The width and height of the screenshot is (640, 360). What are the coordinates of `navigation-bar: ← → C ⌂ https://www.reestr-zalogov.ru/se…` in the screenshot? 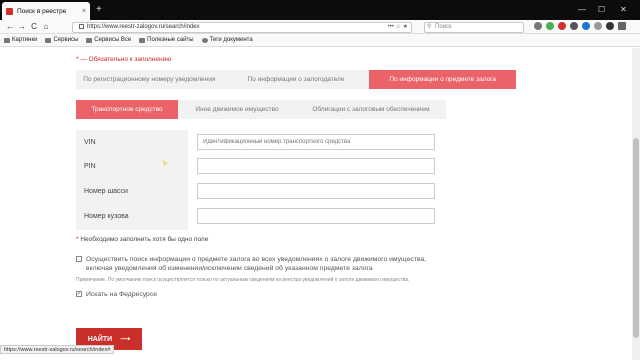 It's located at (320, 27).